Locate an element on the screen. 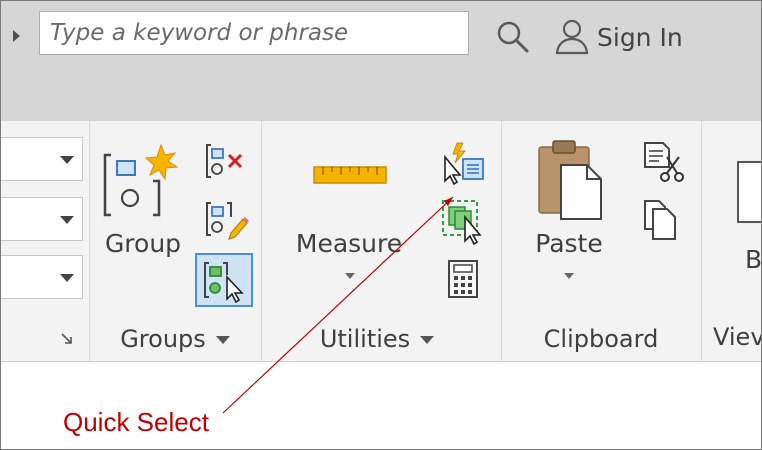 The image size is (762, 450). expand-arrow-icon is located at coordinates (16, 36).